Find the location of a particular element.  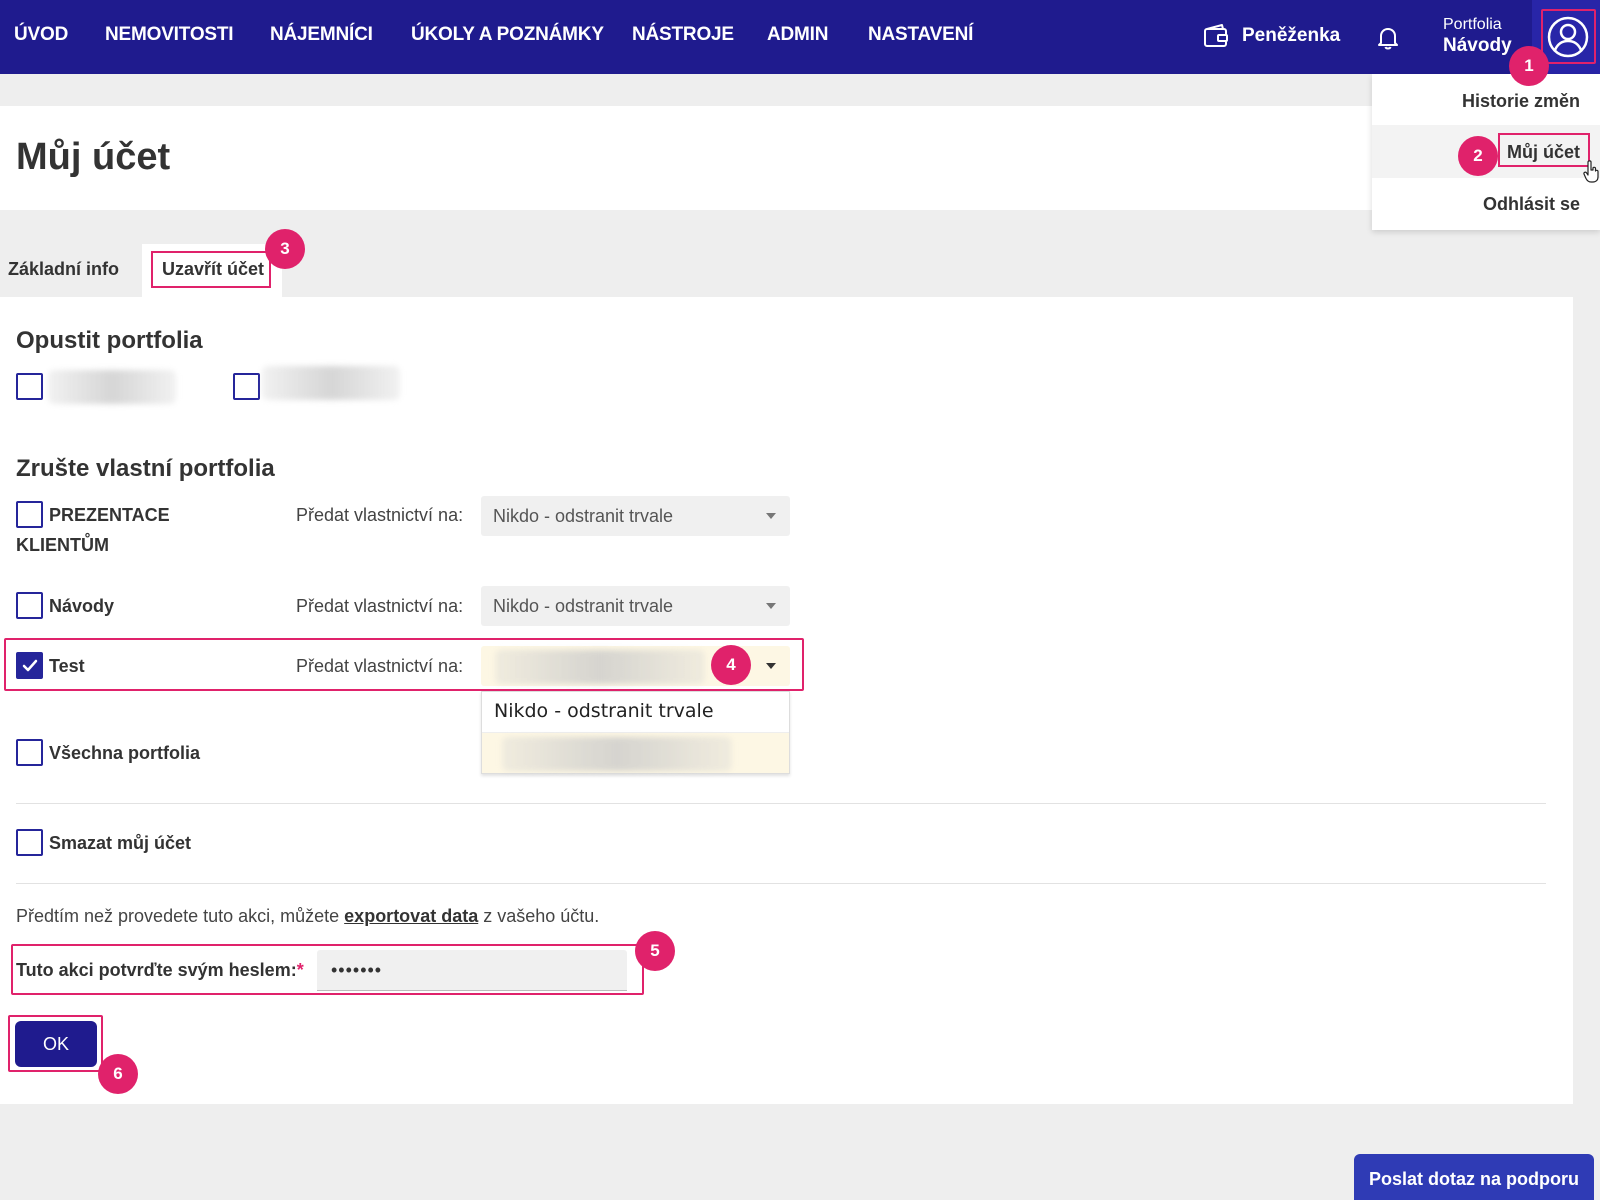

step-badge-2: 2 is located at coordinates (1478, 156).